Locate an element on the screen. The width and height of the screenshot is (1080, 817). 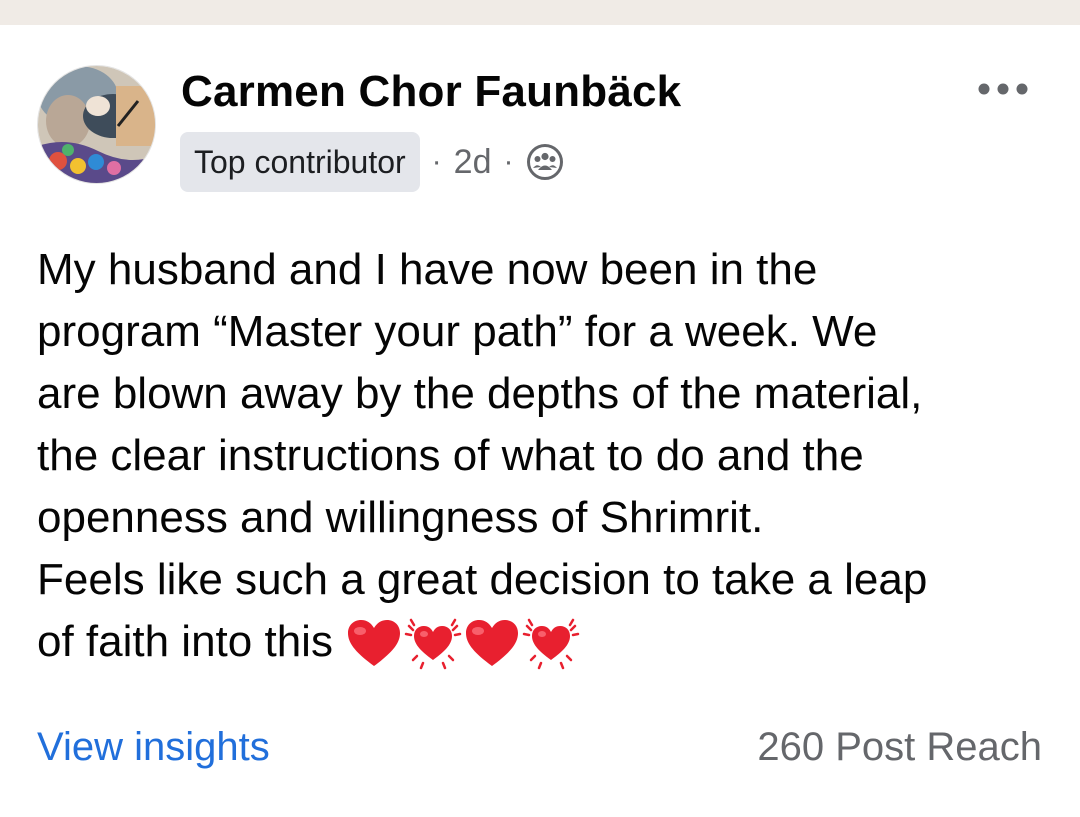
post-reach-count: 260 Post Reach is located at coordinates (899, 747).